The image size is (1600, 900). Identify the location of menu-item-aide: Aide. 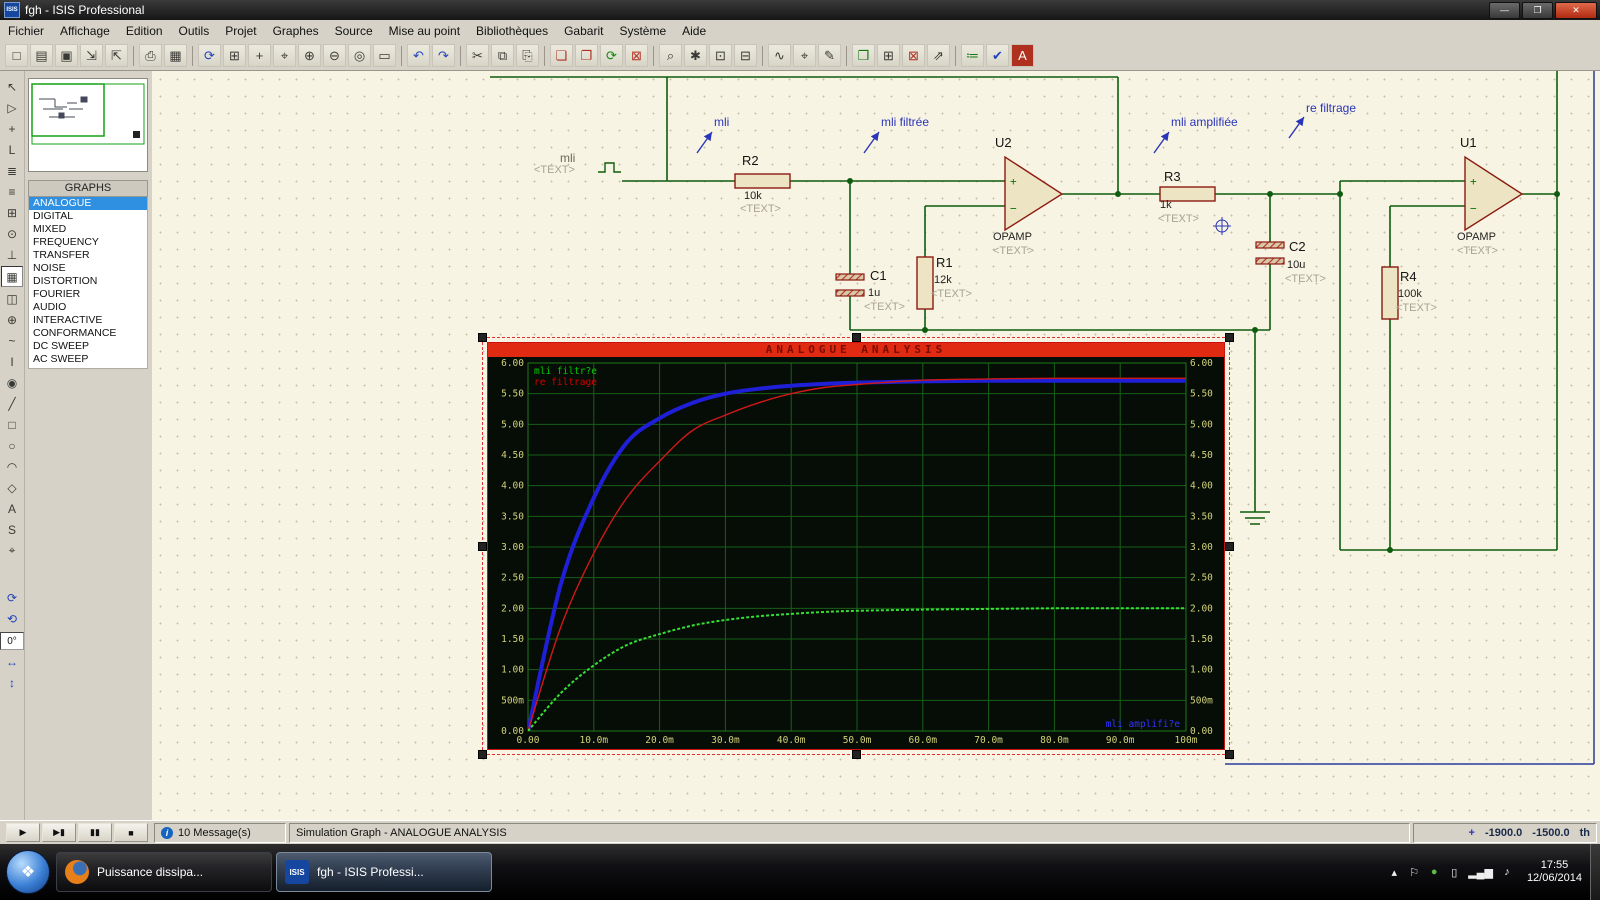
(694, 31).